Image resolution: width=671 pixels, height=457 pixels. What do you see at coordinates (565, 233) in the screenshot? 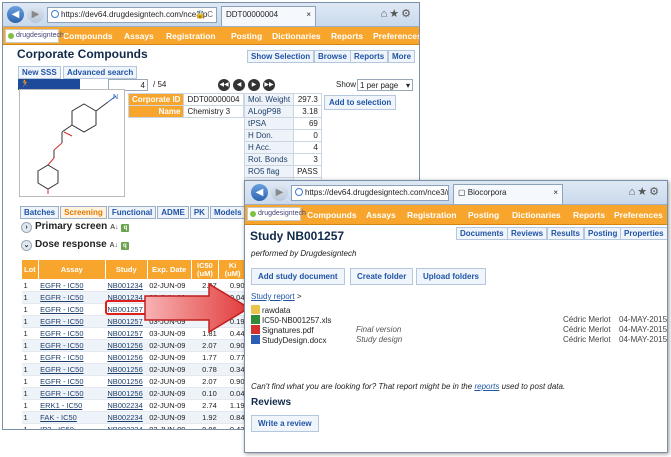
I see `results-button: Results` at bounding box center [565, 233].